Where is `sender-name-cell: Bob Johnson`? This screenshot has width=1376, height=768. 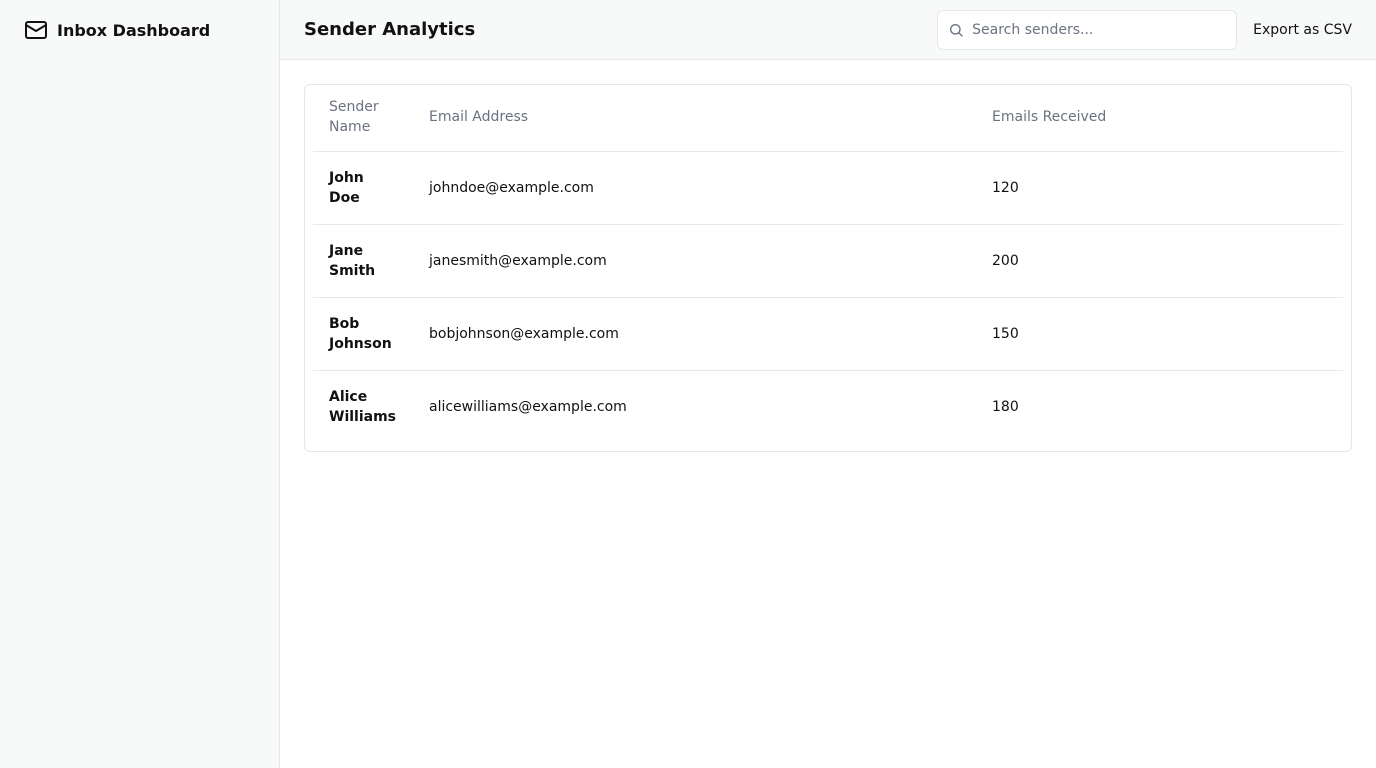
sender-name-cell: Bob Johnson is located at coordinates (363, 334).